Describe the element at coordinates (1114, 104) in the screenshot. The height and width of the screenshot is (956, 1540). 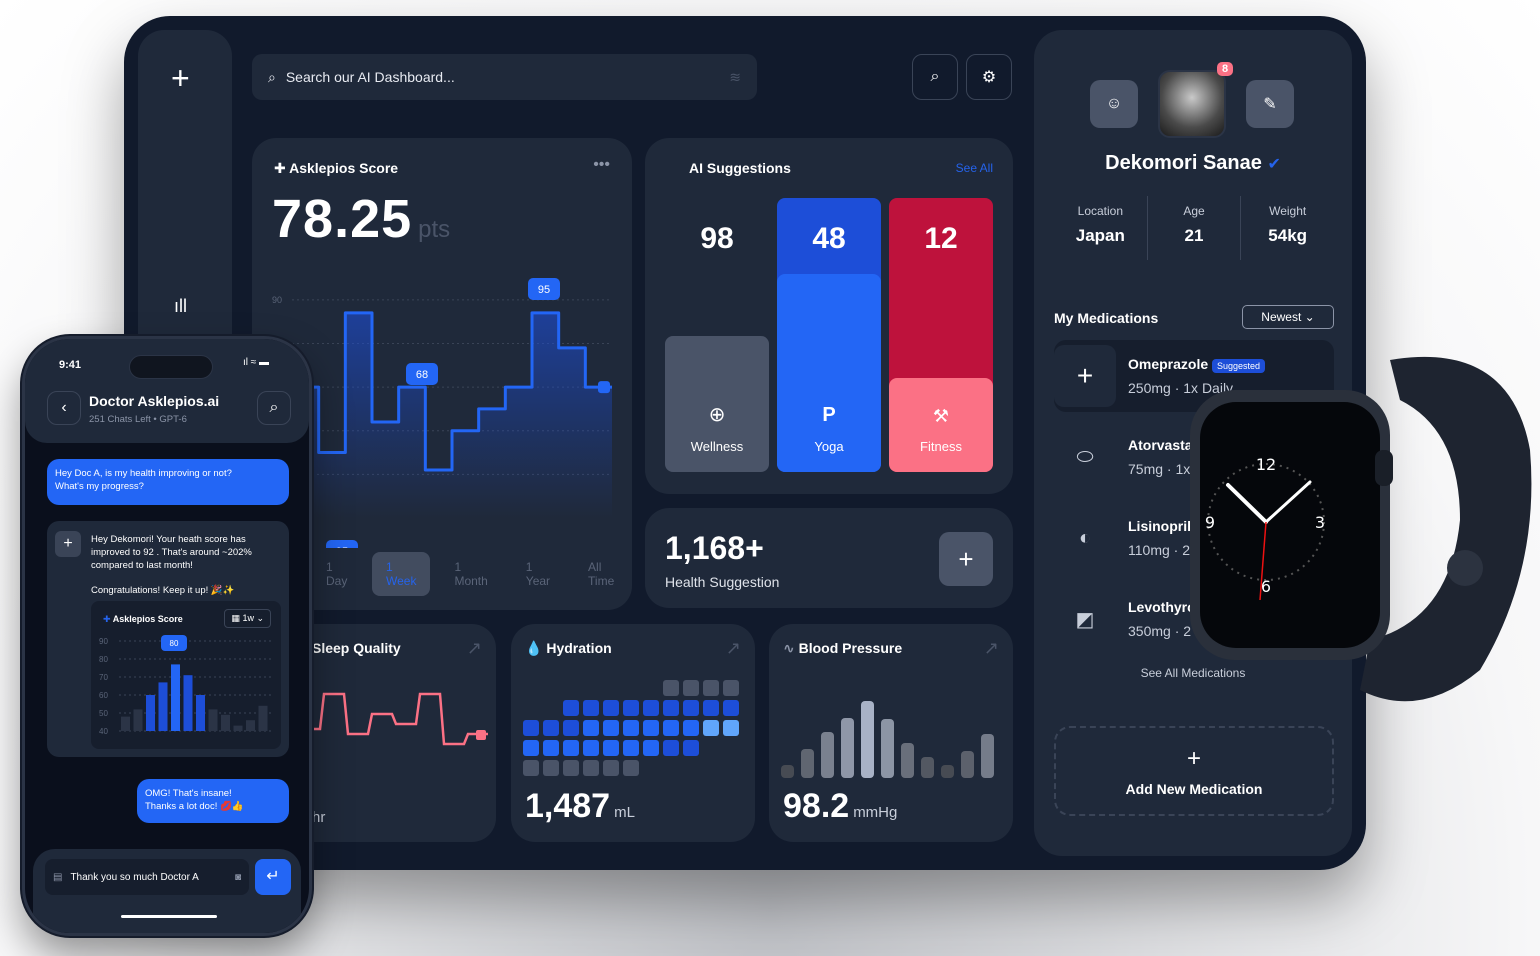
I see `emoji-button: ☺` at that location.